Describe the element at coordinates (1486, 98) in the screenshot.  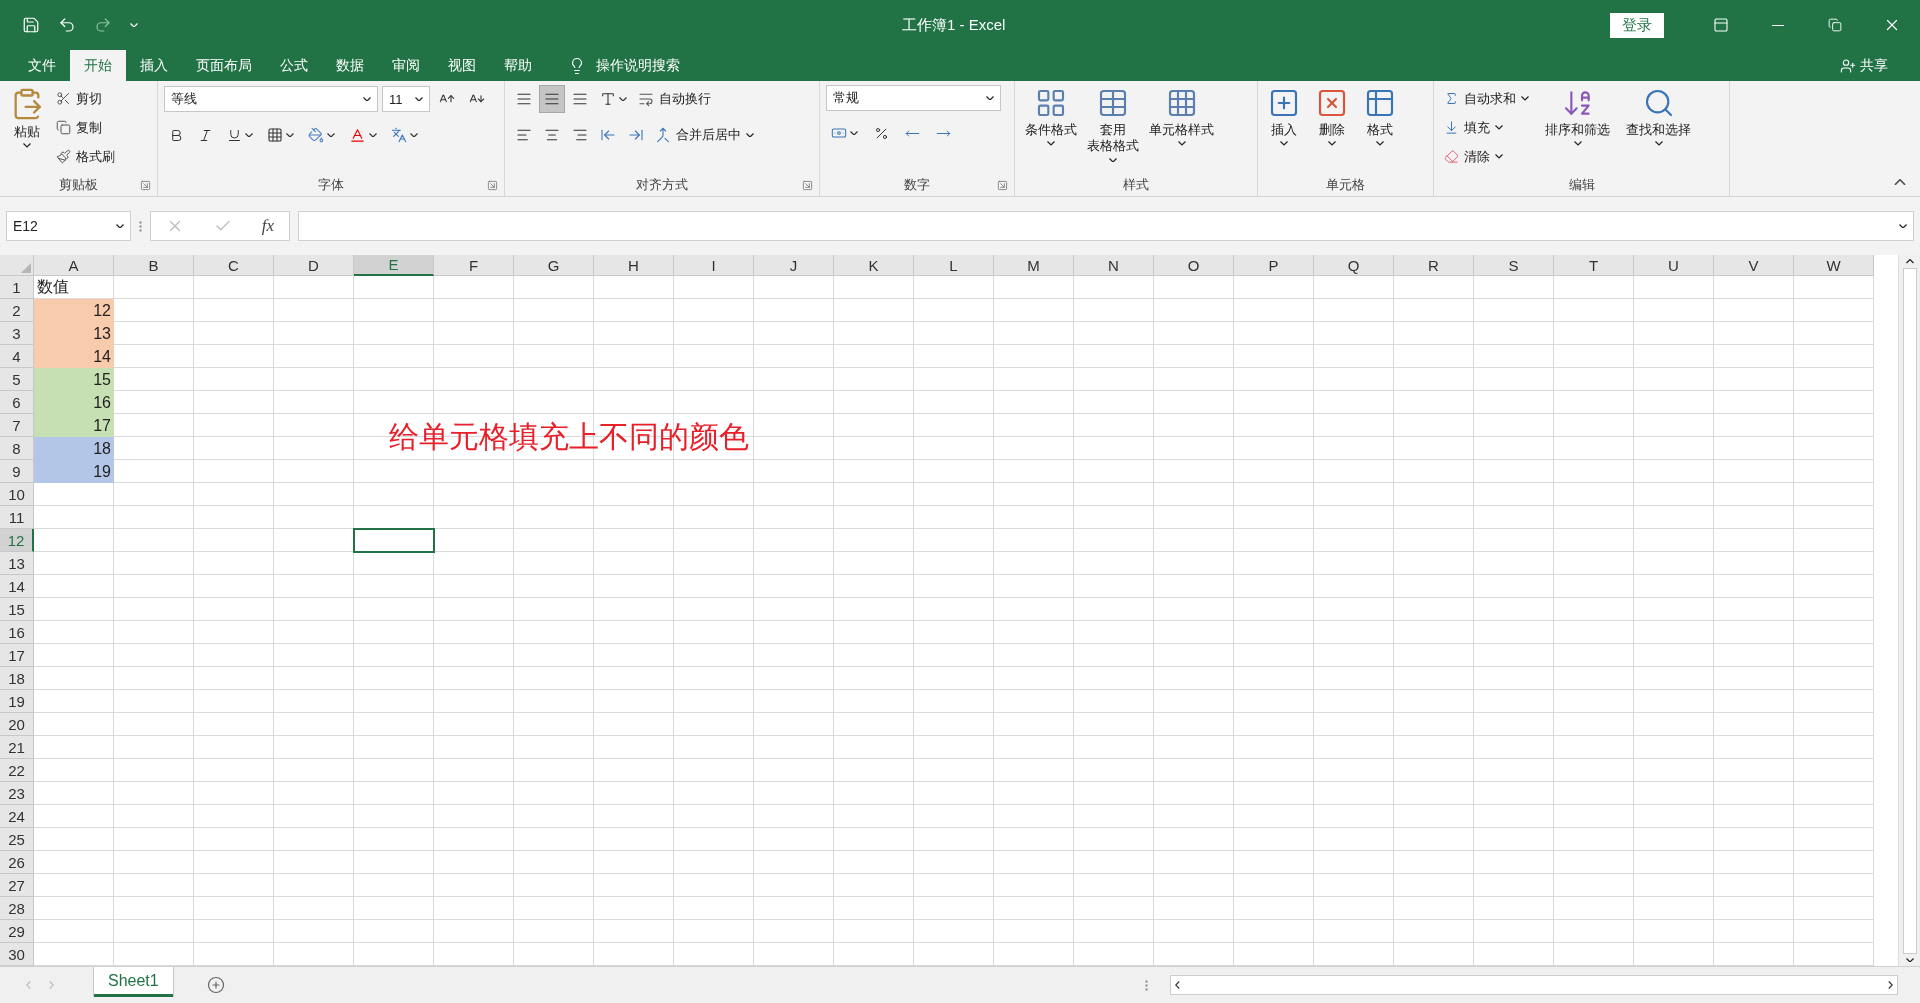
I see `editing-button: 自动求和` at that location.